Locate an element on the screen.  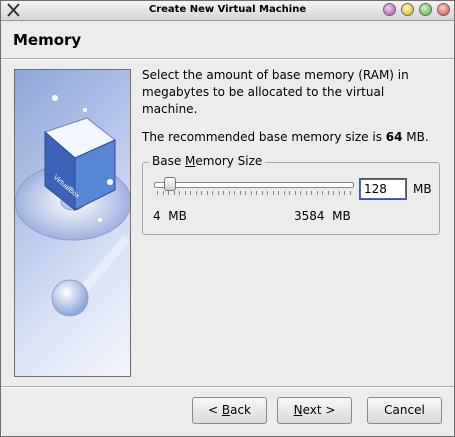
slider-ticks is located at coordinates (254, 194).